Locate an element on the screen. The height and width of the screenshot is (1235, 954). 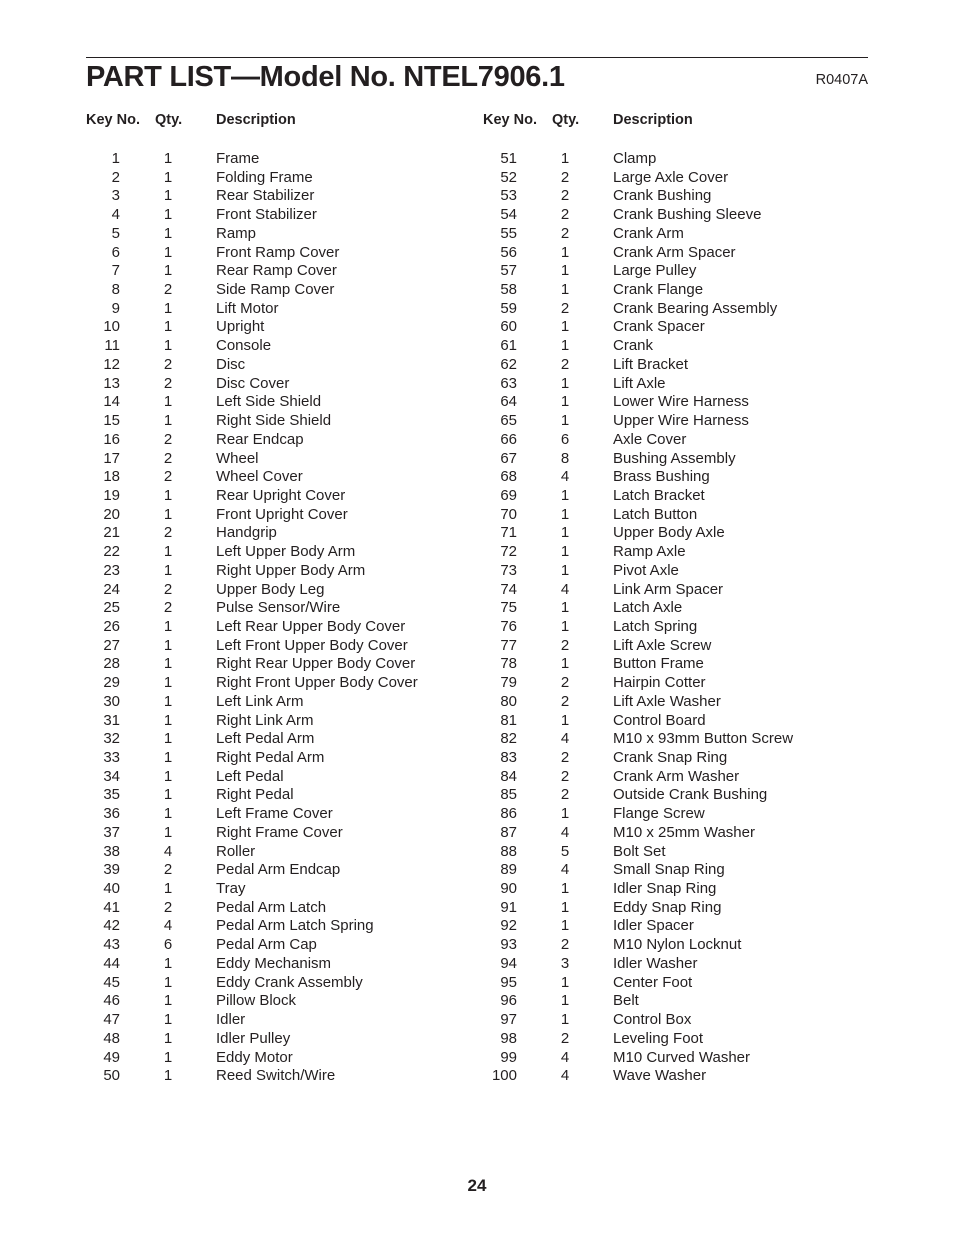
part-row: 70 1 Latch Button is located at coordinates (678, 515).